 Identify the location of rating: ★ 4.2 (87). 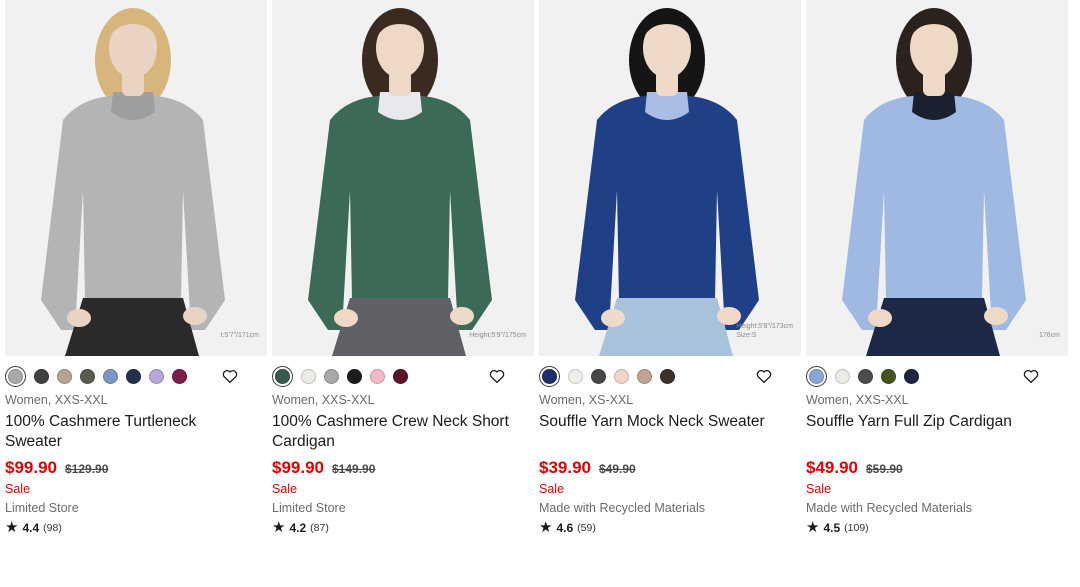
(403, 527).